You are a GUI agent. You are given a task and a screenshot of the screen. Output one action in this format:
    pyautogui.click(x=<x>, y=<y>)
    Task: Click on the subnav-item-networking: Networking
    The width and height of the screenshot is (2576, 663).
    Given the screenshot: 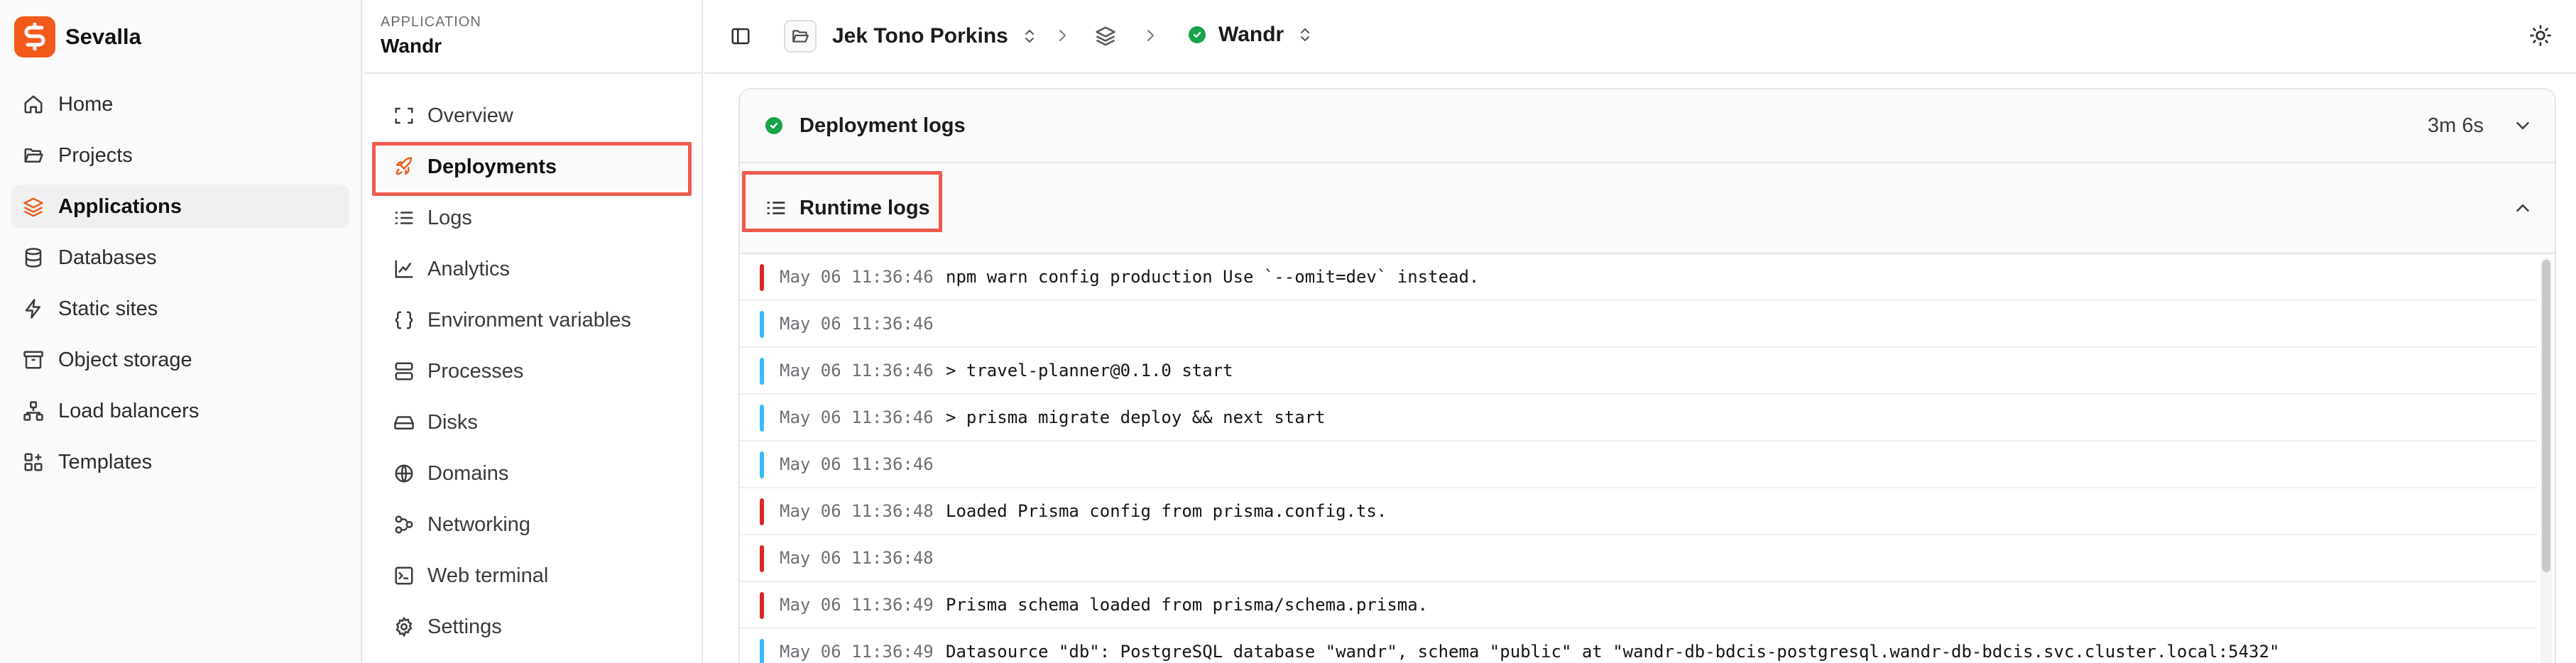 What is the action you would take?
    pyautogui.click(x=533, y=525)
    